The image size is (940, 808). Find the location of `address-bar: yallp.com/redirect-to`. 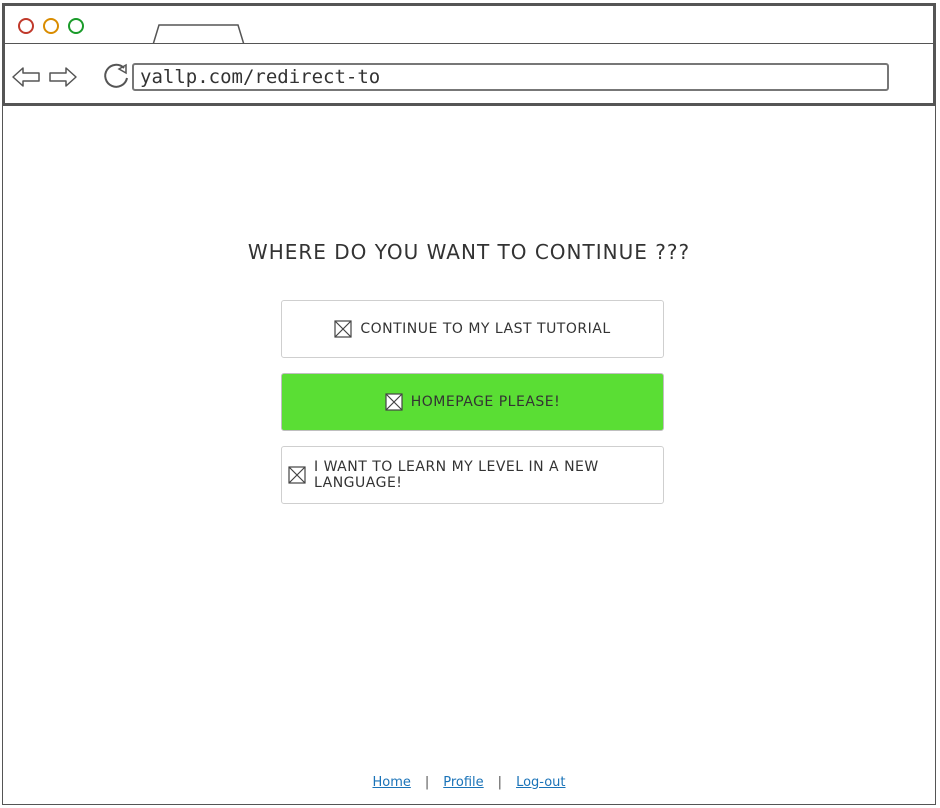

address-bar: yallp.com/redirect-to is located at coordinates (510, 77).